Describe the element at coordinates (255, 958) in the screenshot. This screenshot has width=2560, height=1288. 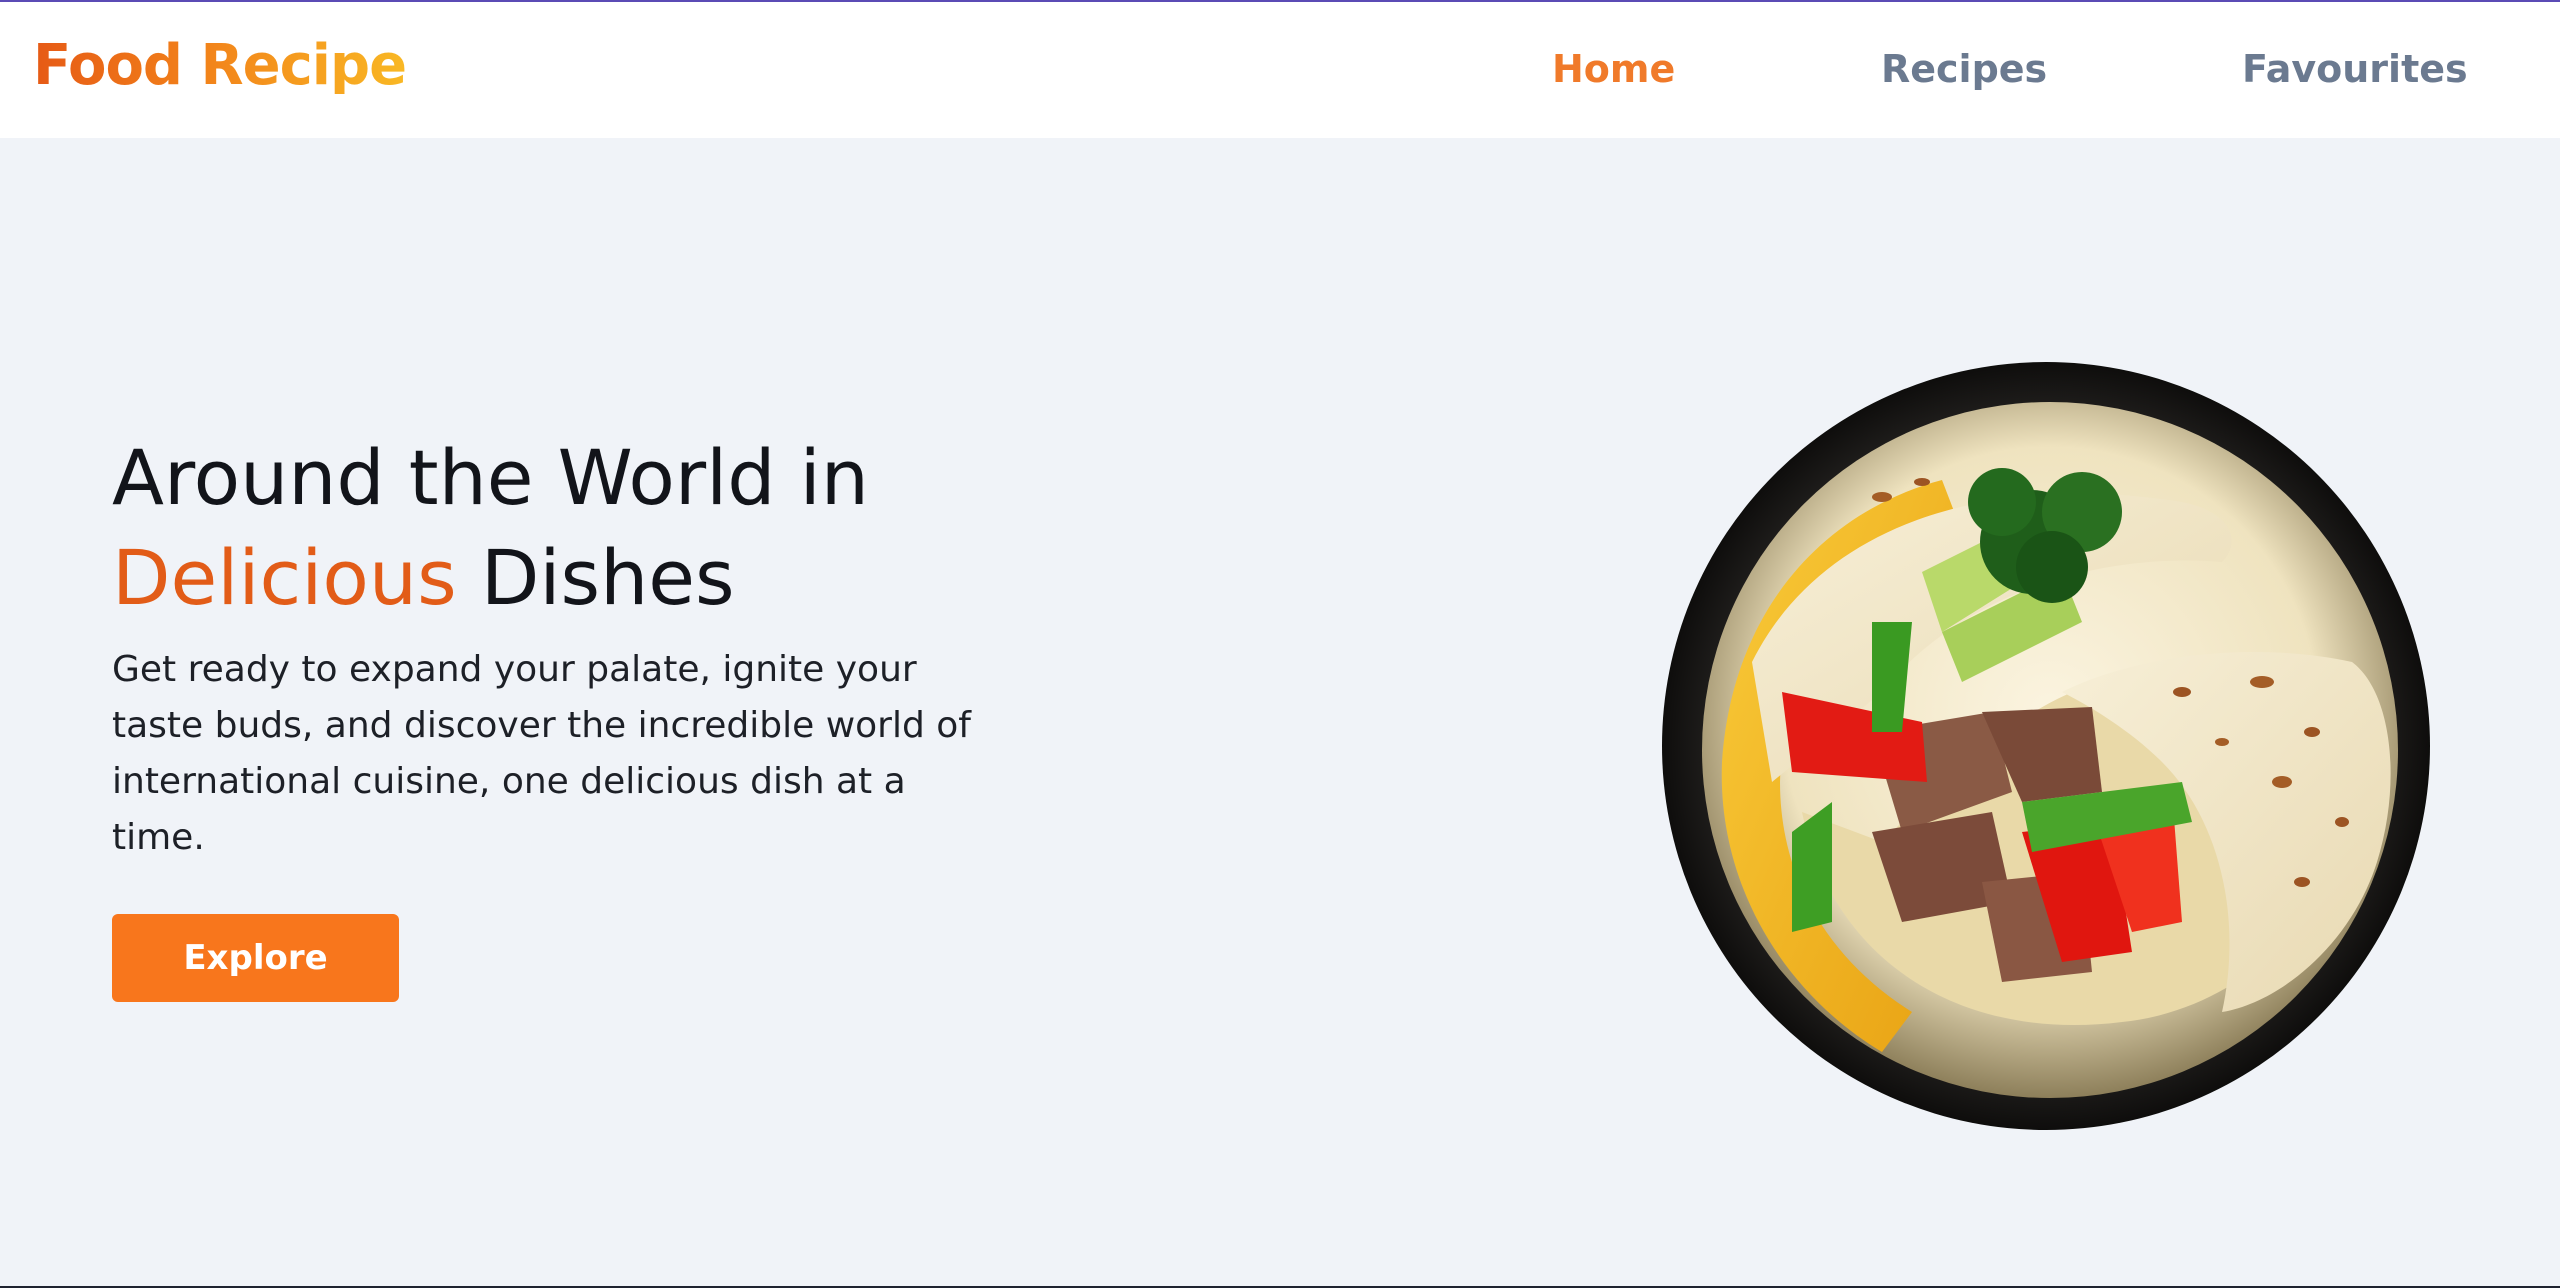
I see `explore-button: Explore` at that location.